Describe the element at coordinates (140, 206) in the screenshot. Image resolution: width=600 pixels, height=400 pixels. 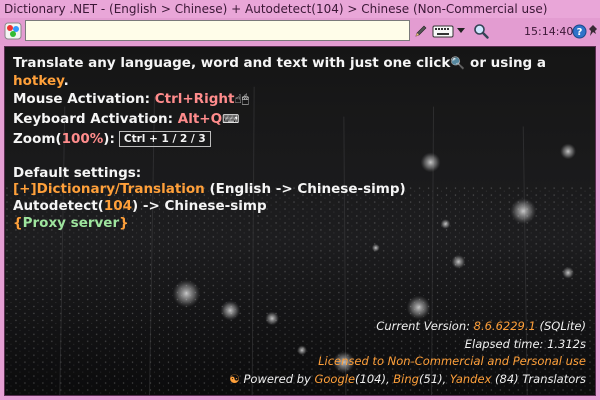
I see `autodetect-setting: Autodetect(104) -> Chinese-simp` at that location.